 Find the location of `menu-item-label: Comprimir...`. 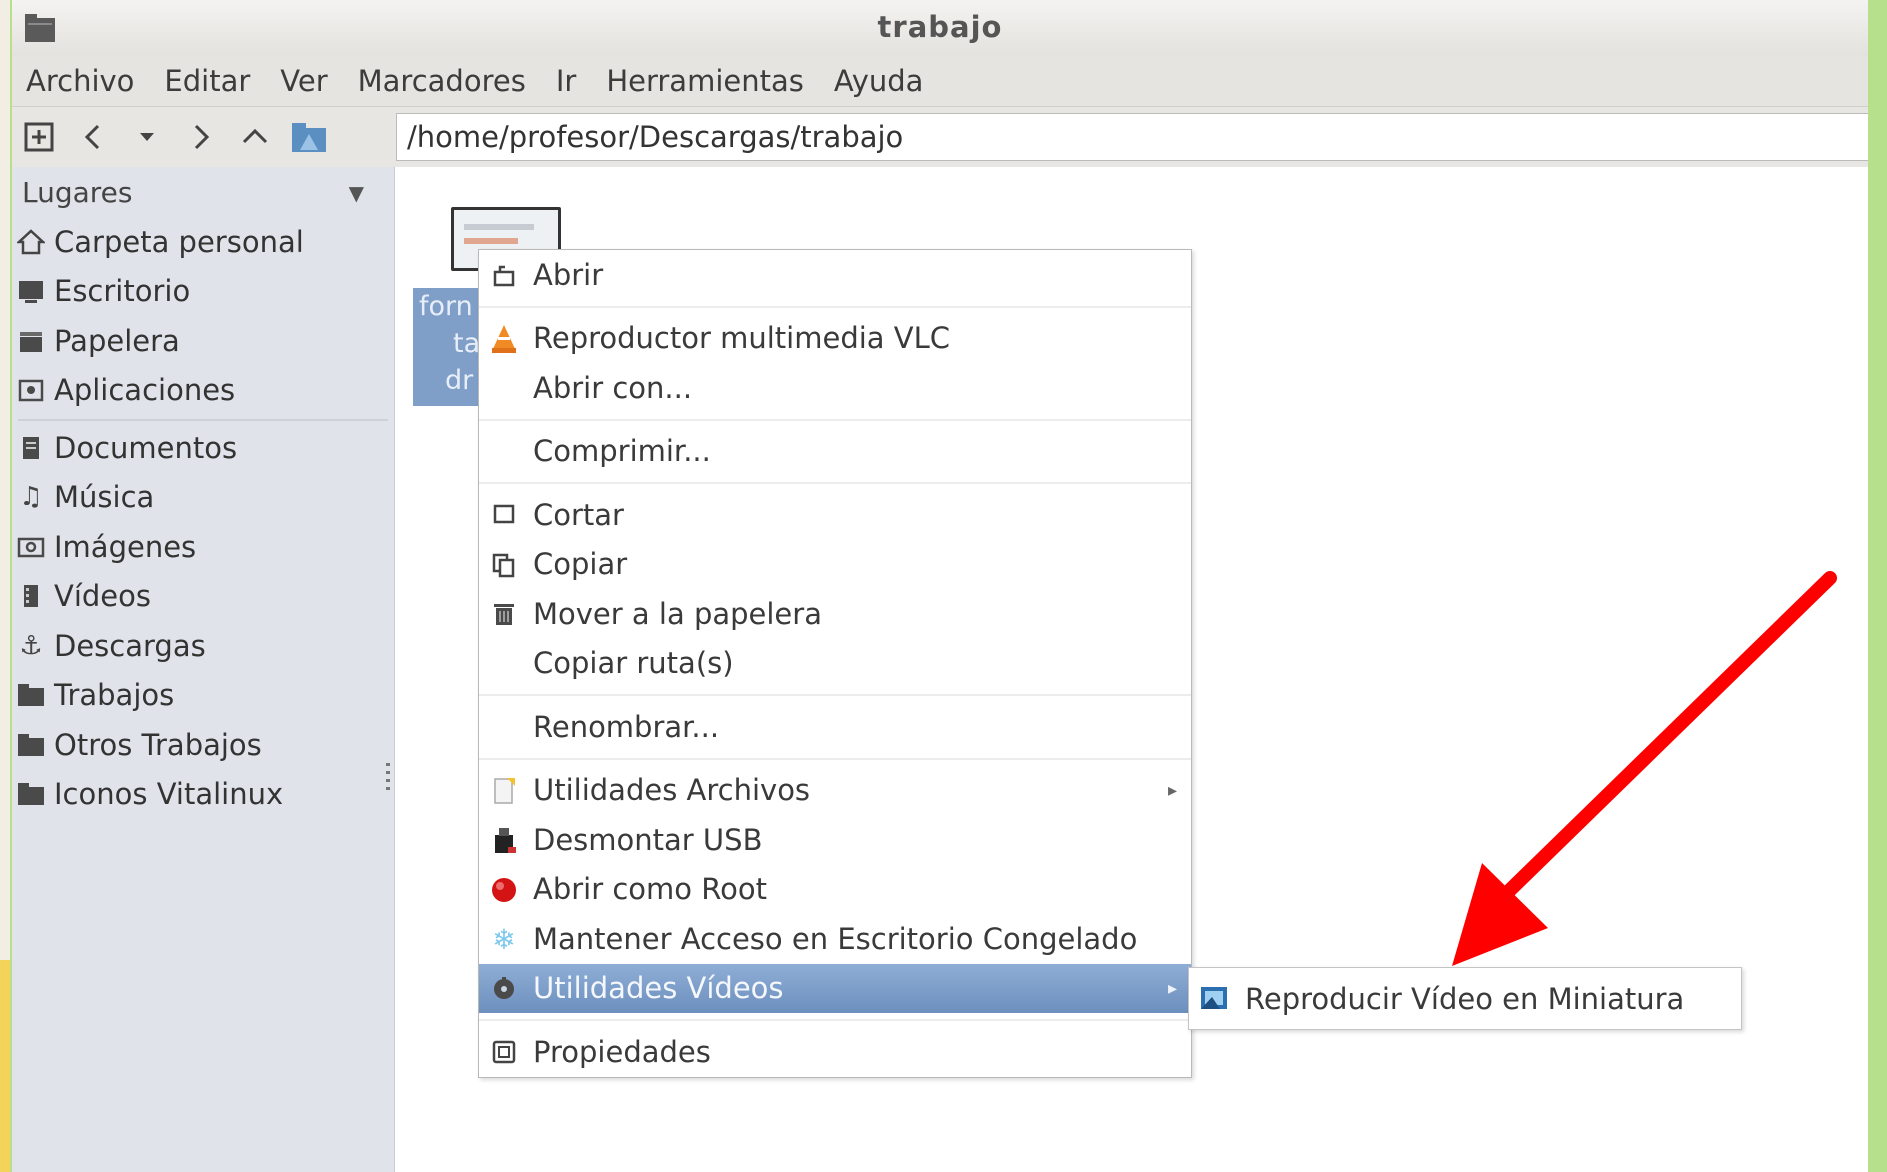

menu-item-label: Comprimir... is located at coordinates (622, 451).